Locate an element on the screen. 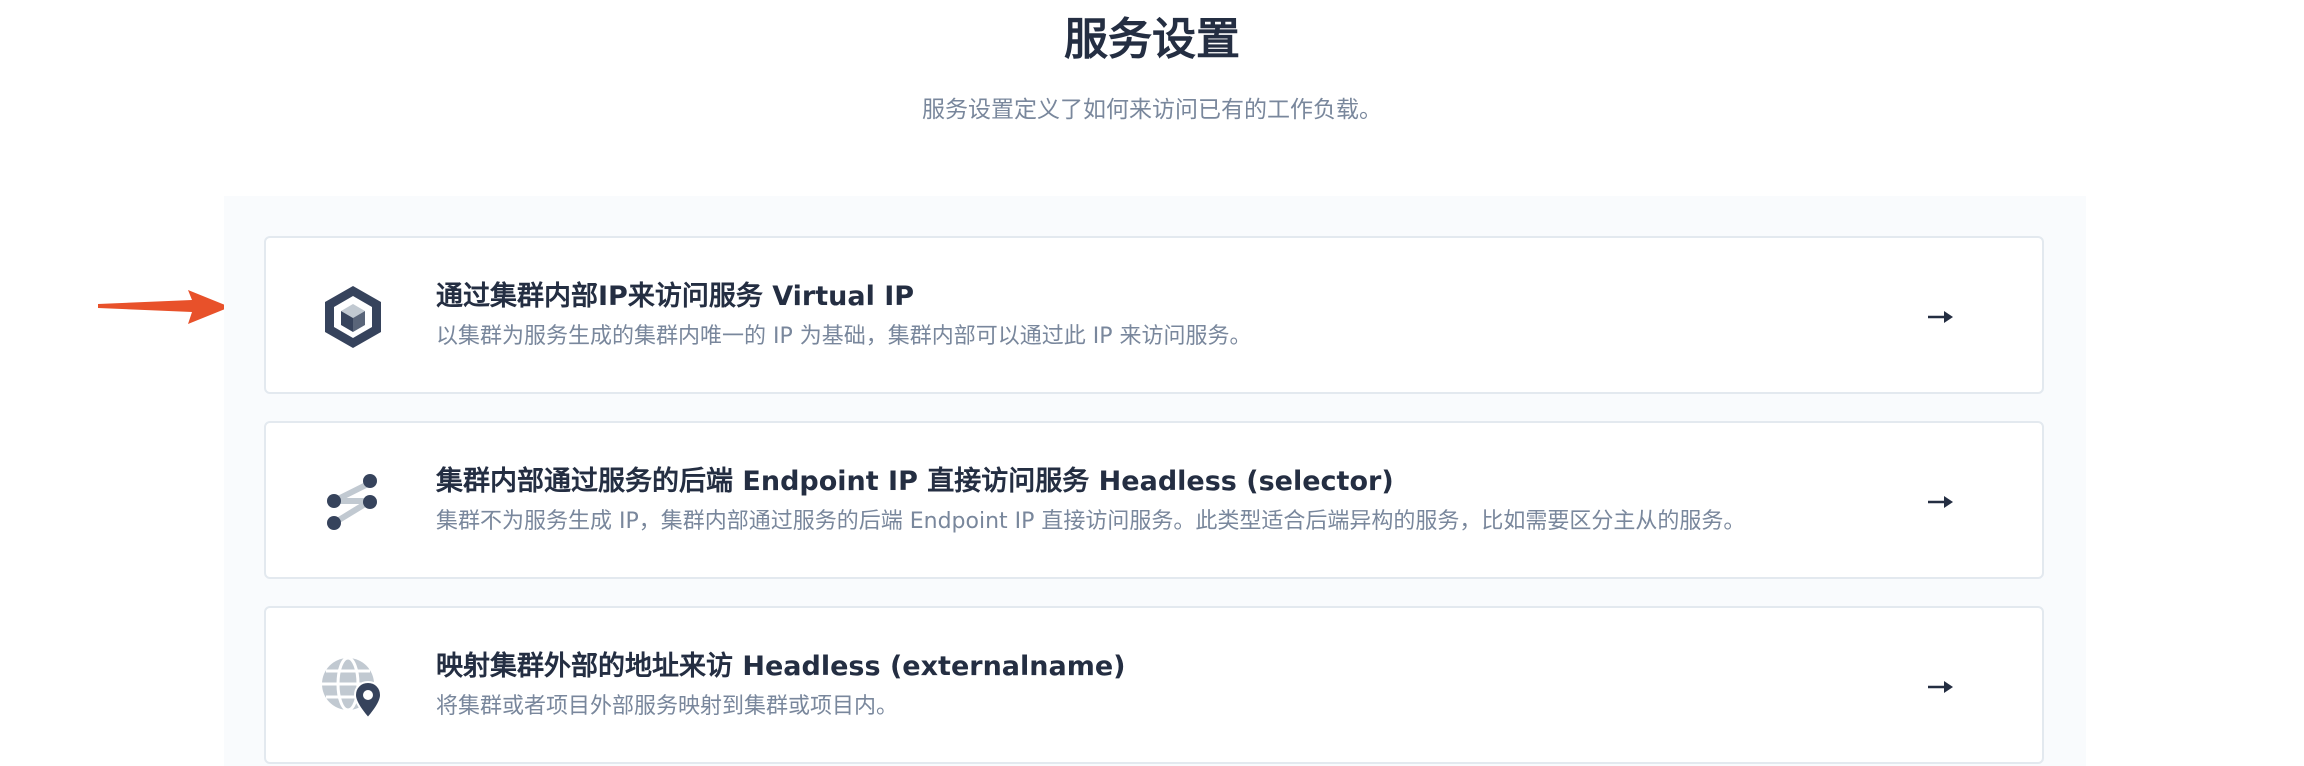 The width and height of the screenshot is (2304, 766). page-subtitle: 服务设置定义了如何来访问已有的工作负载。 is located at coordinates (1152, 110).